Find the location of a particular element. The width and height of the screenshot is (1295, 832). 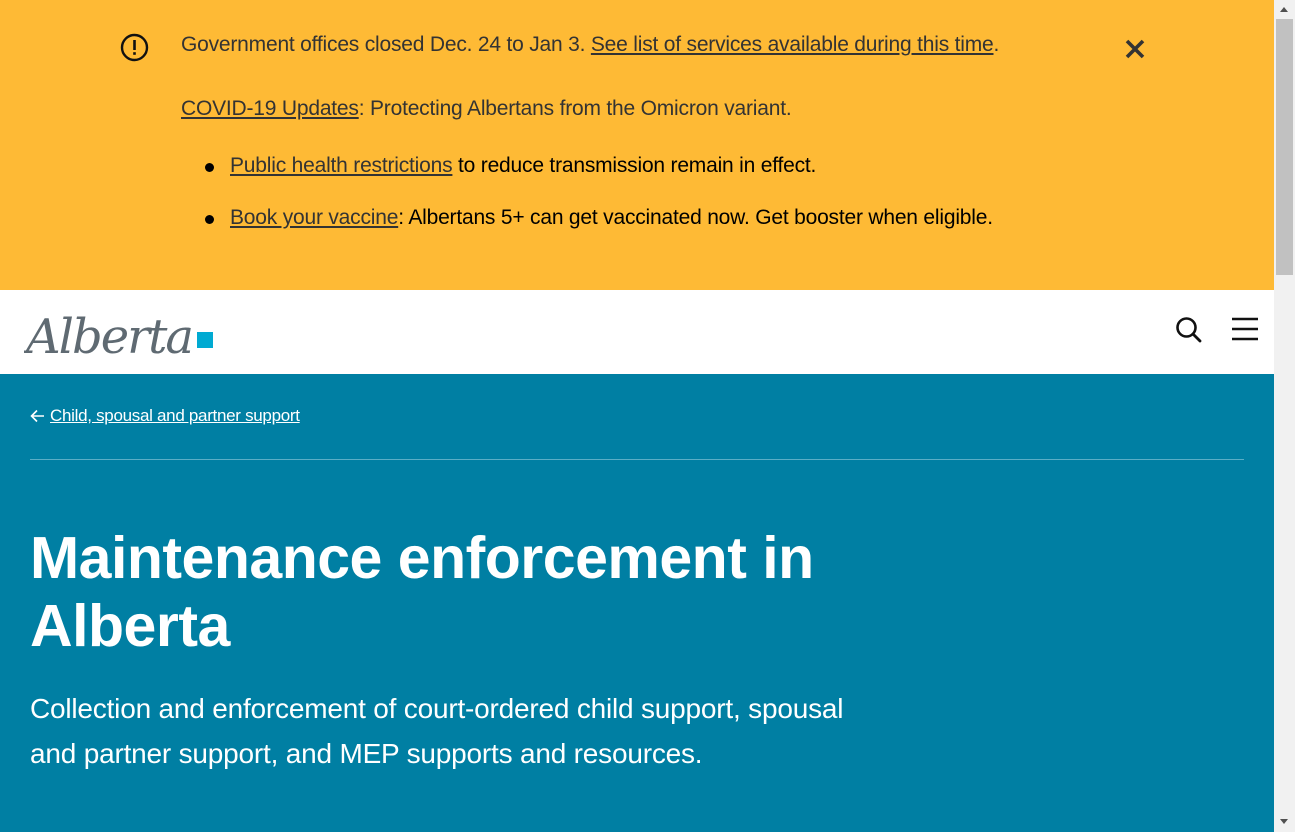

exclamation-circle-icon is located at coordinates (134, 47).